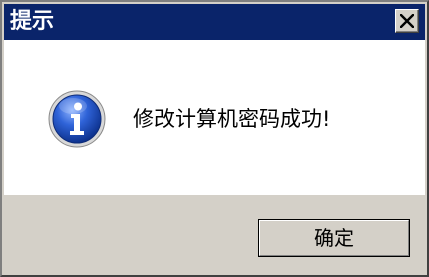  I want to click on close-button, so click(407, 21).